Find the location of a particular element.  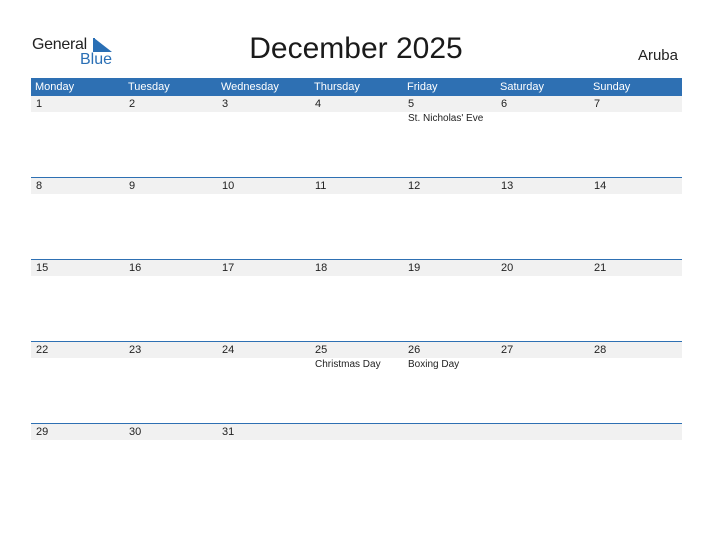

country-label: Aruba is located at coordinates (657, 55).